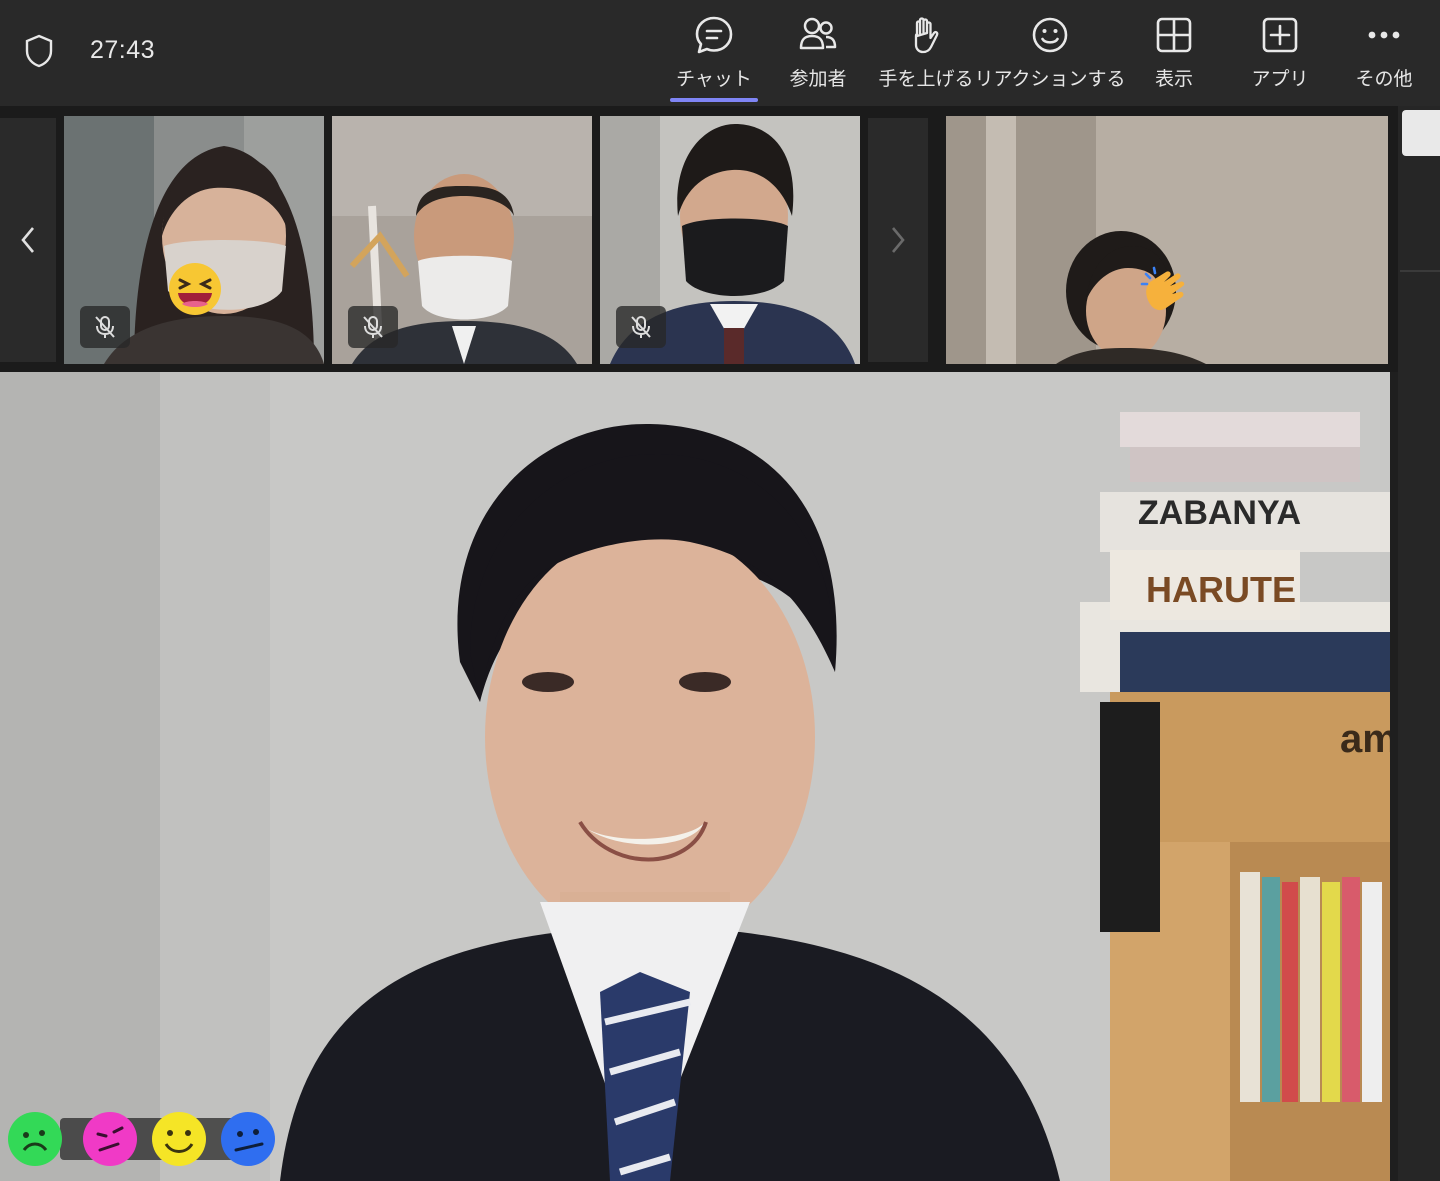  What do you see at coordinates (1219, 513) in the screenshot?
I see `box-label: ZABANYA` at bounding box center [1219, 513].